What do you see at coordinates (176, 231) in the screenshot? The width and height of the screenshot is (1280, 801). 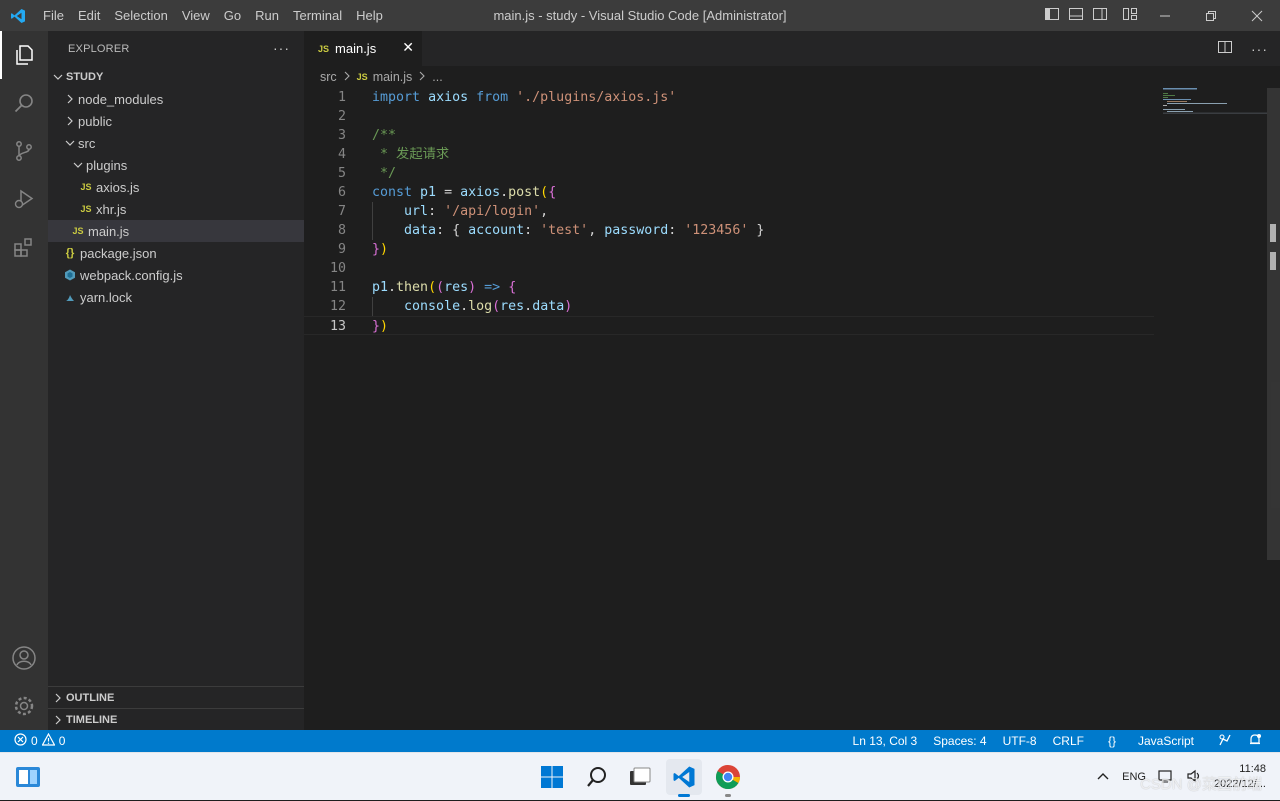 I see `tree-item-main-js: JS main.js` at bounding box center [176, 231].